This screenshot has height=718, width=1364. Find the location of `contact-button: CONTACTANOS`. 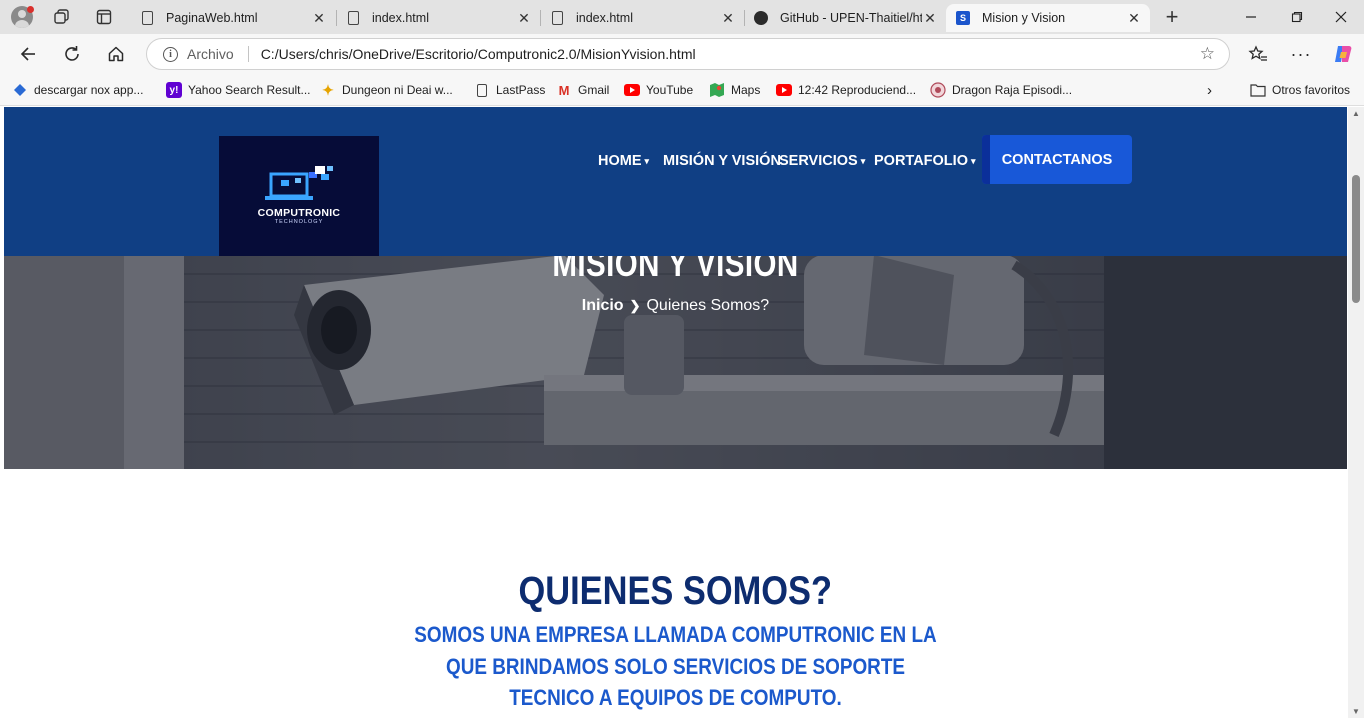

contact-button: CONTACTANOS is located at coordinates (1057, 159).